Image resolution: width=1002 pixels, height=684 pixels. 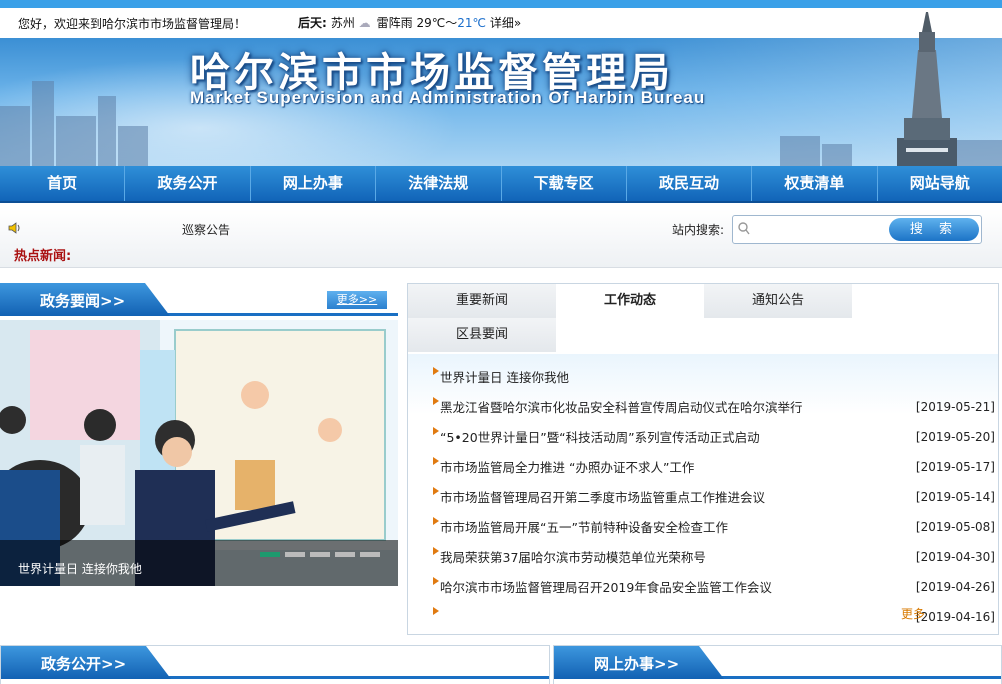 What do you see at coordinates (364, 23) in the screenshot?
I see `cloud-icon: ☁` at bounding box center [364, 23].